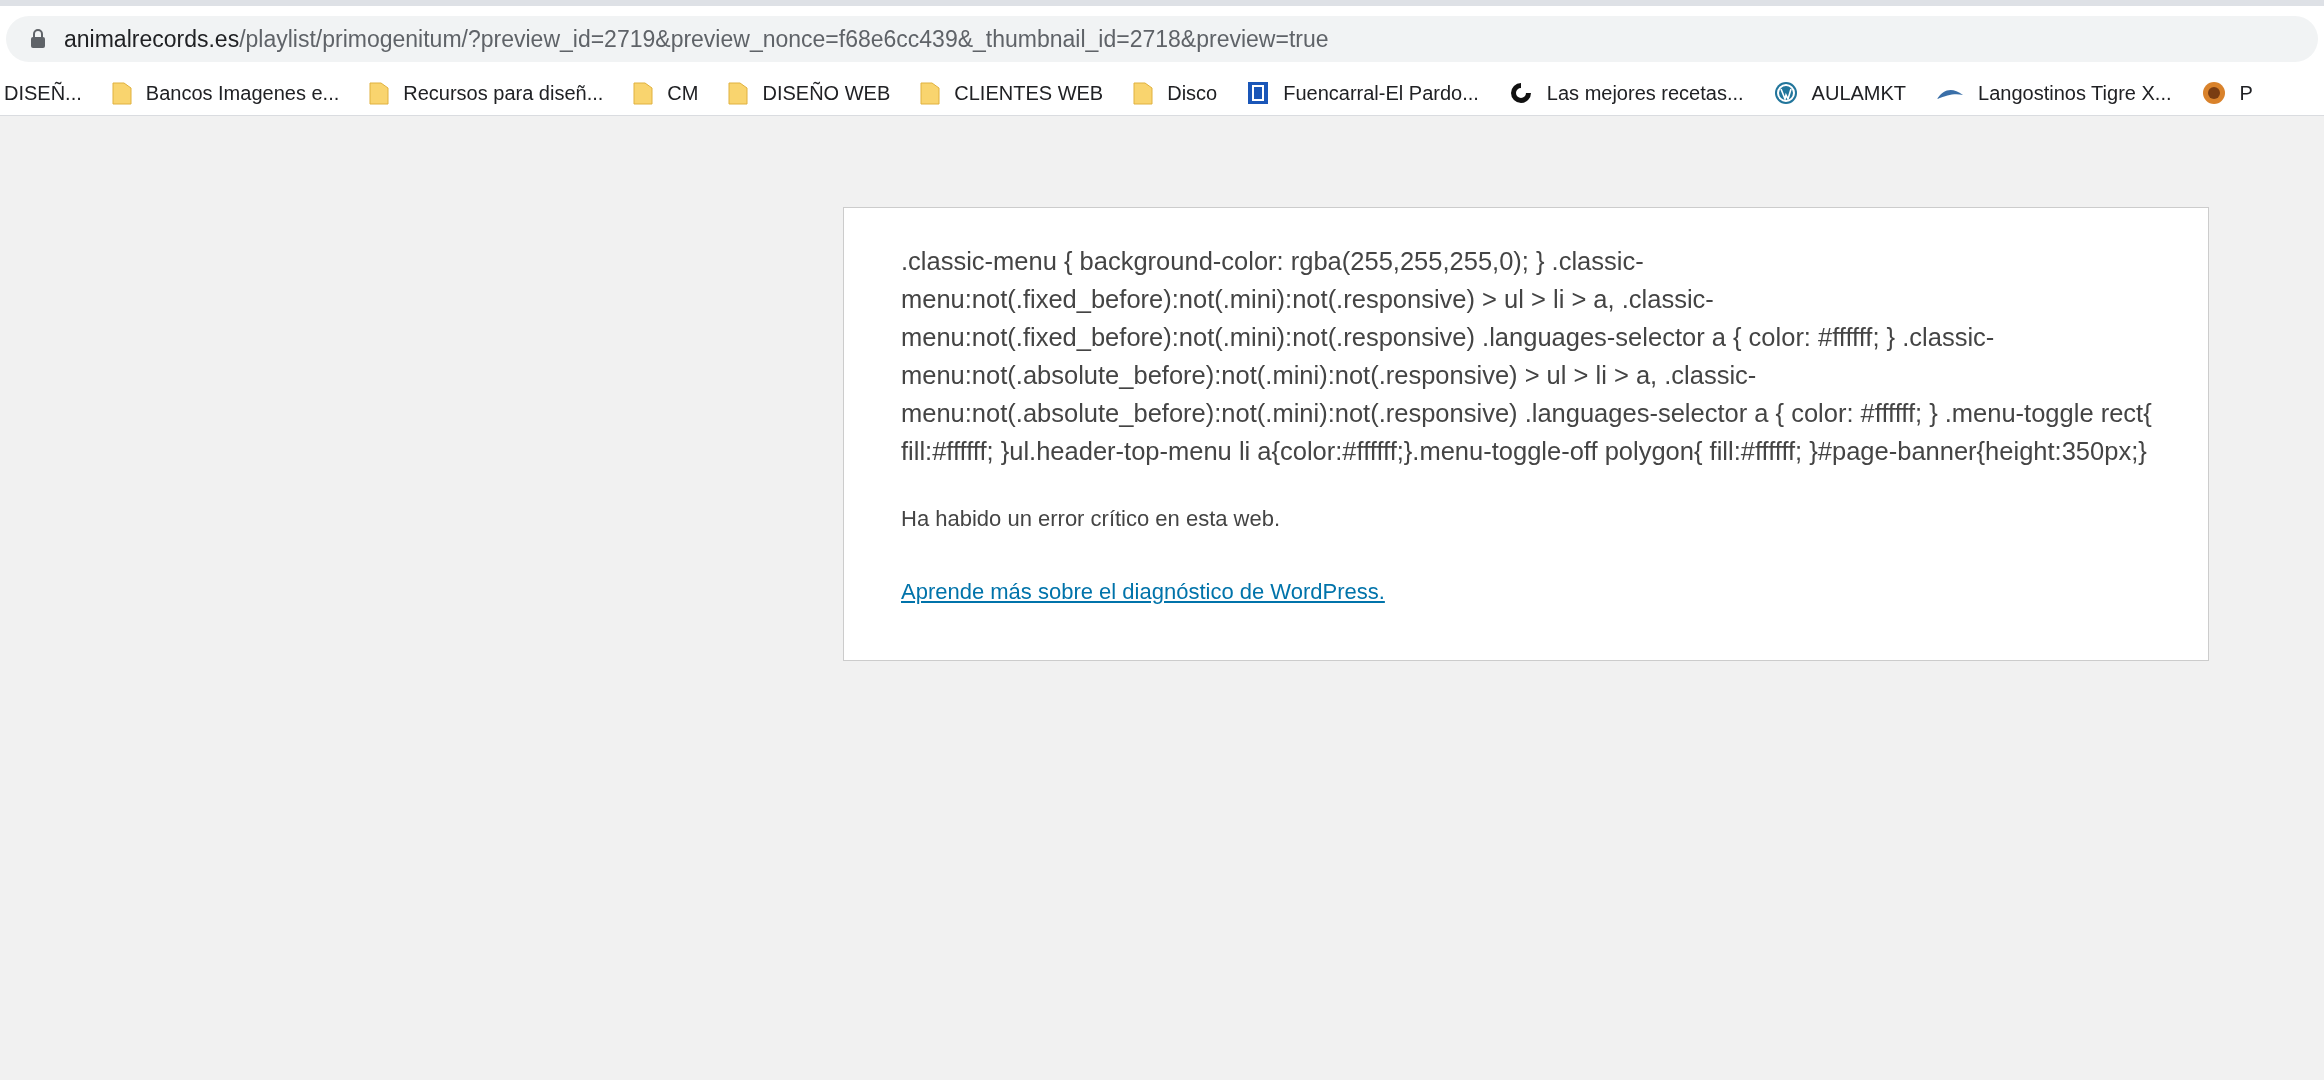 This screenshot has height=1080, width=2324. Describe the element at coordinates (666, 92) in the screenshot. I see `bookmark: CM` at that location.